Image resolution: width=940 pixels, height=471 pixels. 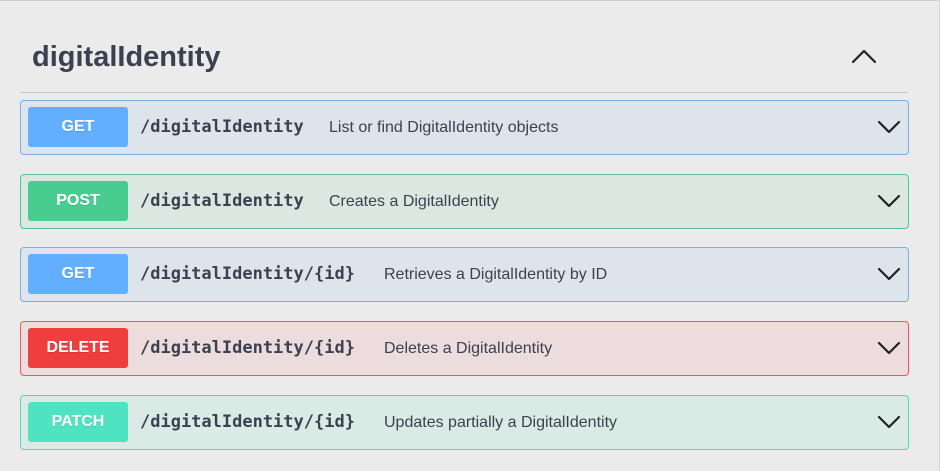 I want to click on method-badge-patch: PATCH, so click(x=78, y=422).